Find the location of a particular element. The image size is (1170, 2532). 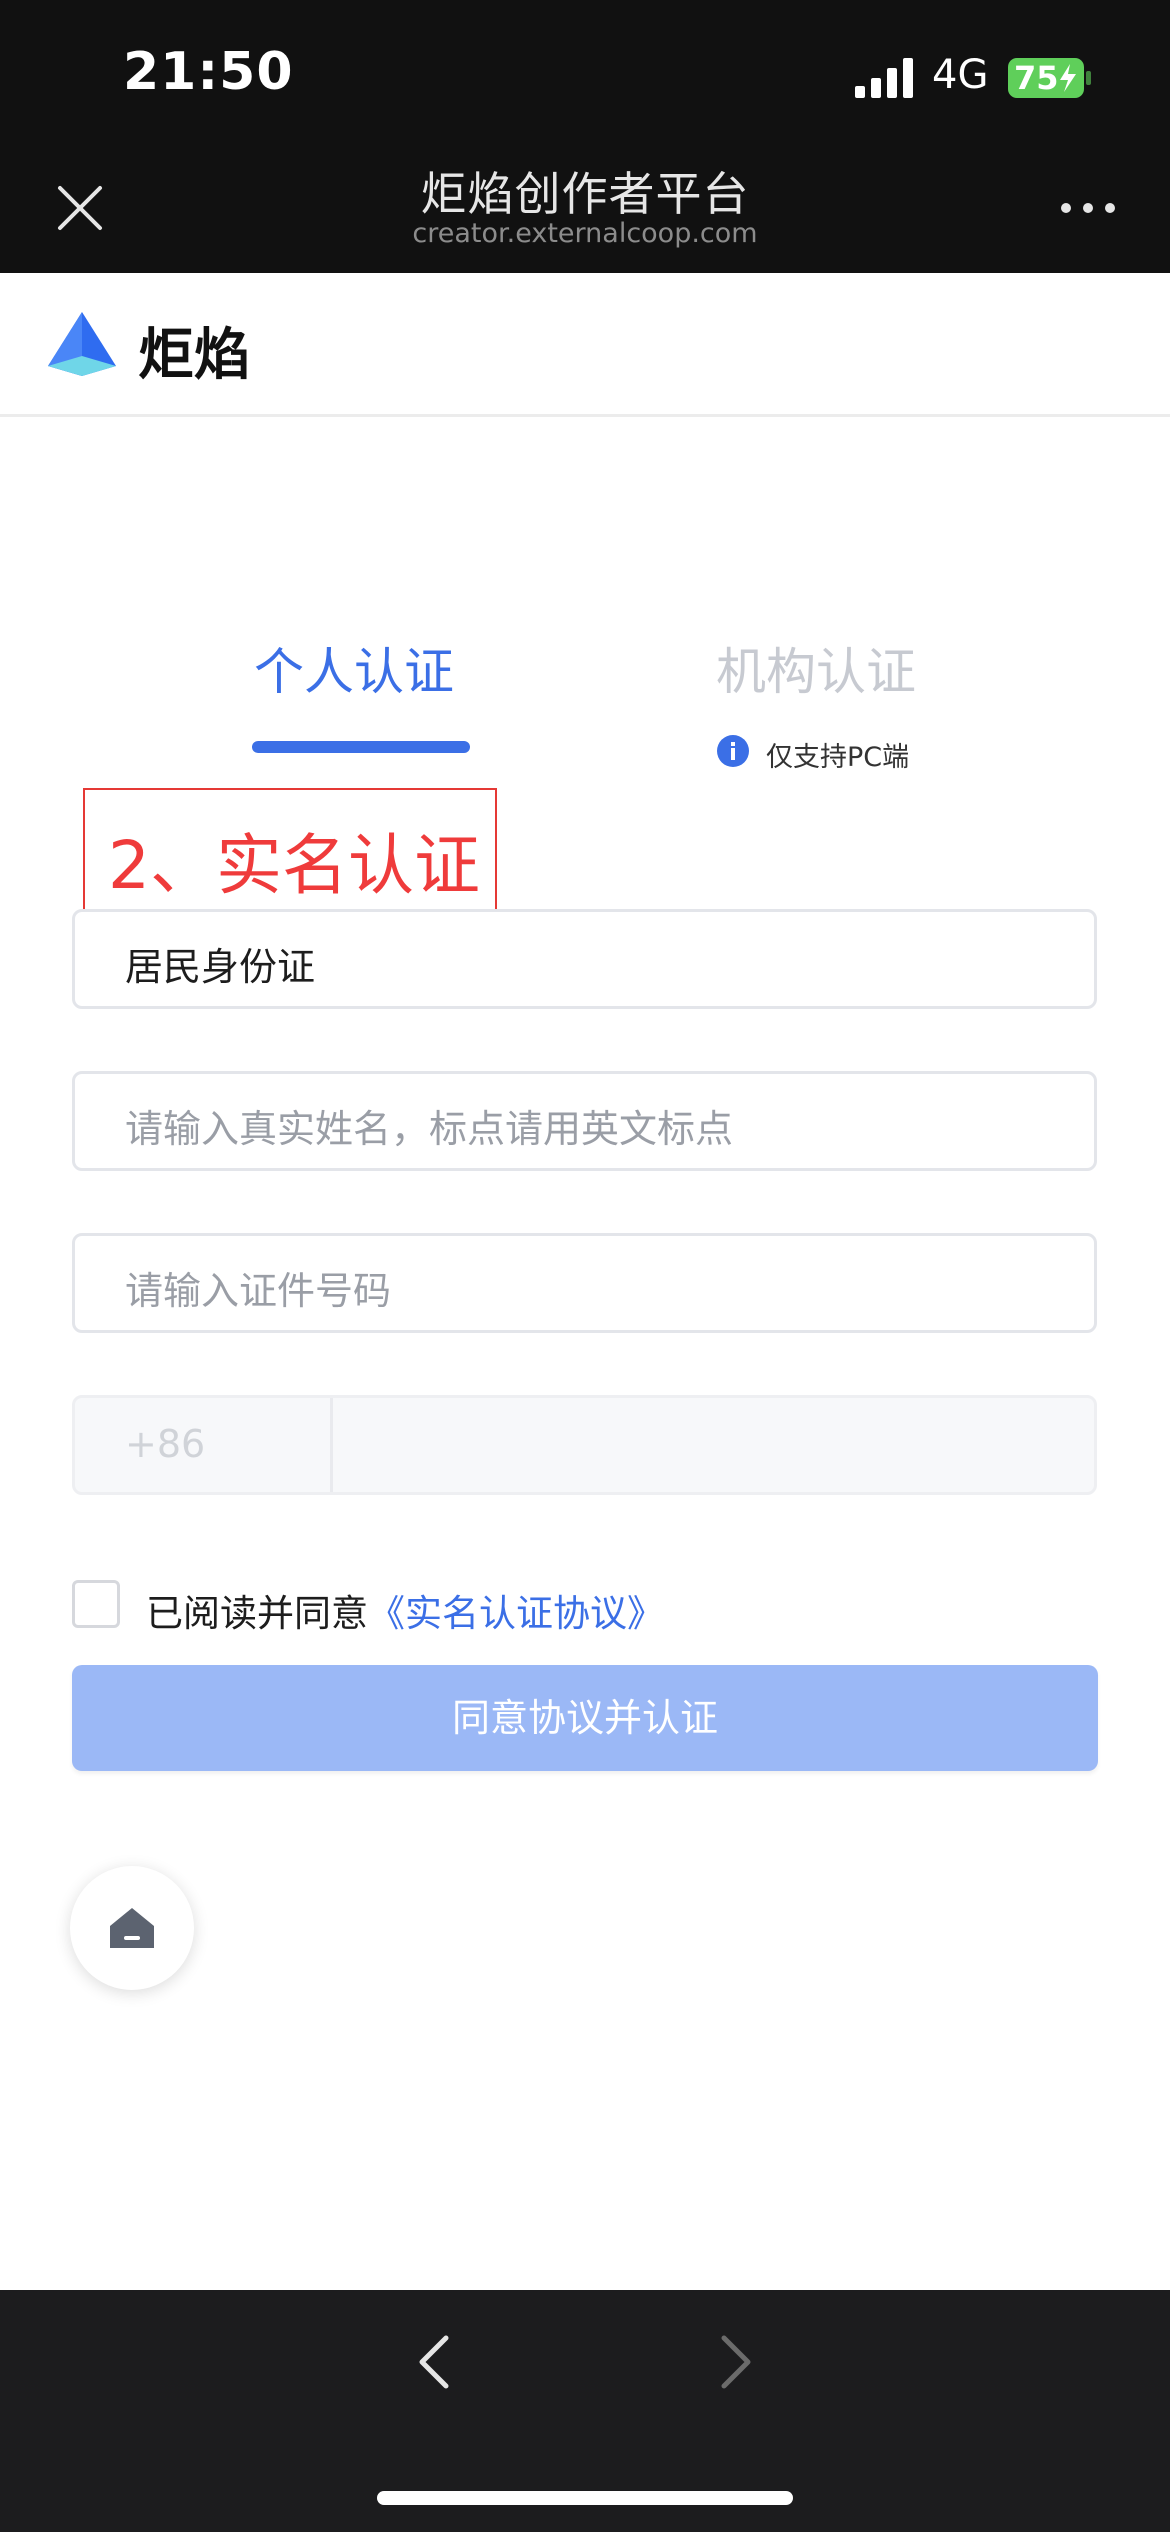

pc-only-note: 仅支持PC端 is located at coordinates (838, 757).